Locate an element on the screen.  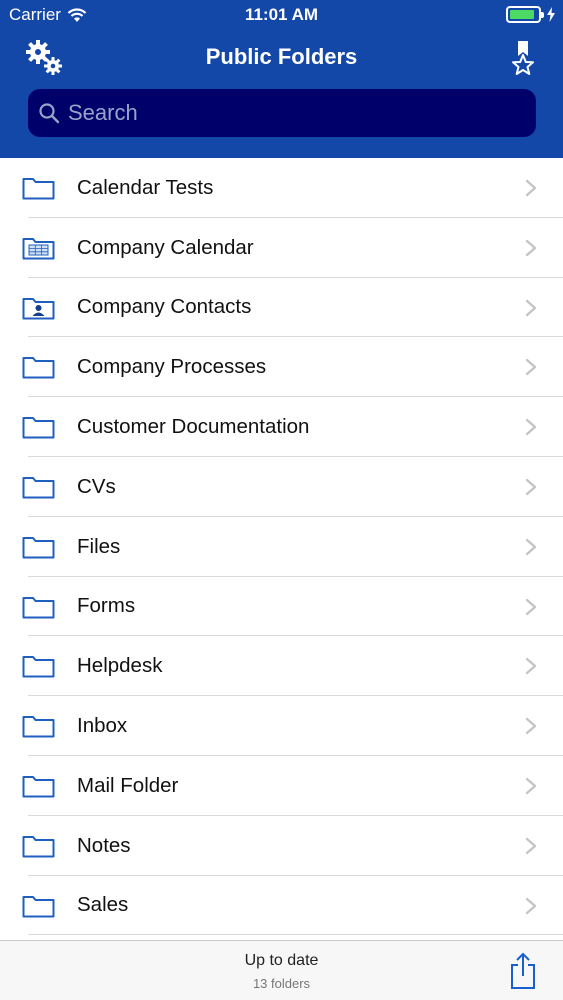
folder-row: Helpdesk is located at coordinates (281, 666).